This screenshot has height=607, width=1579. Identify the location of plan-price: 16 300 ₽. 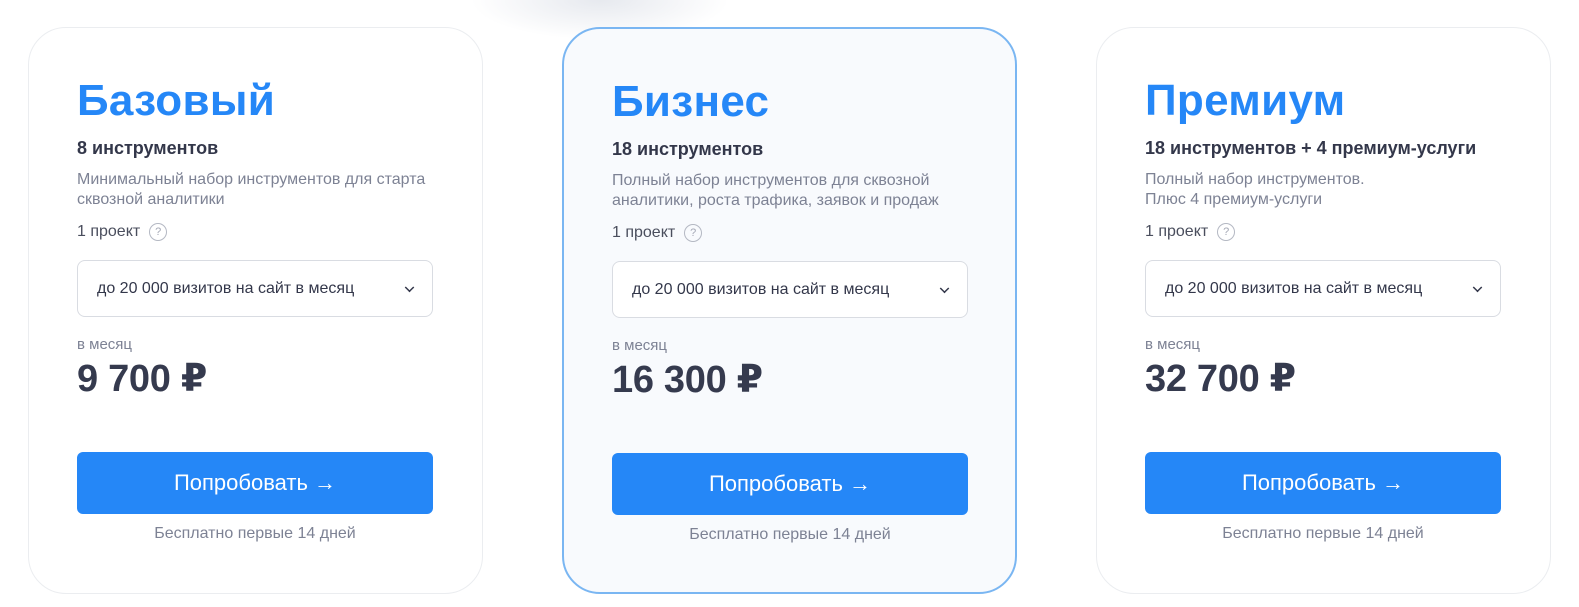
(687, 380).